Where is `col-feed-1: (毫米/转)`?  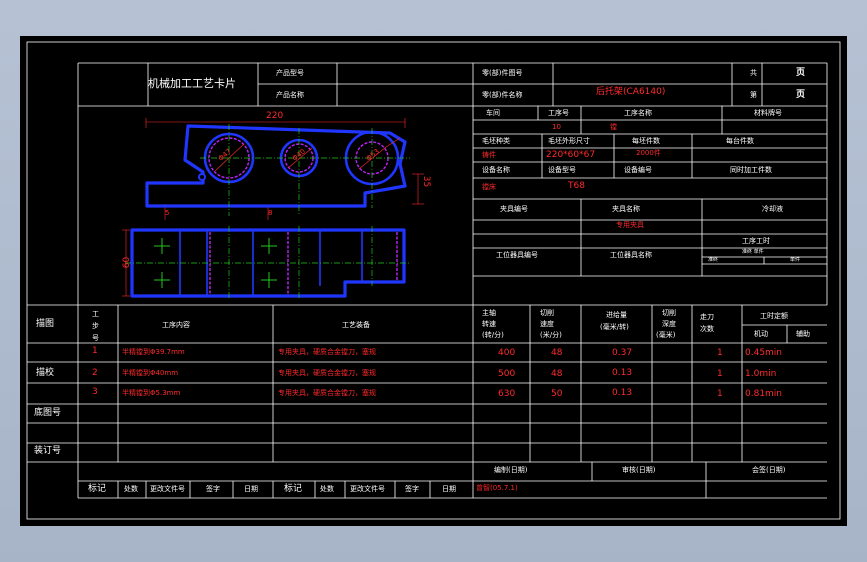 col-feed-1: (毫米/转) is located at coordinates (614, 327).